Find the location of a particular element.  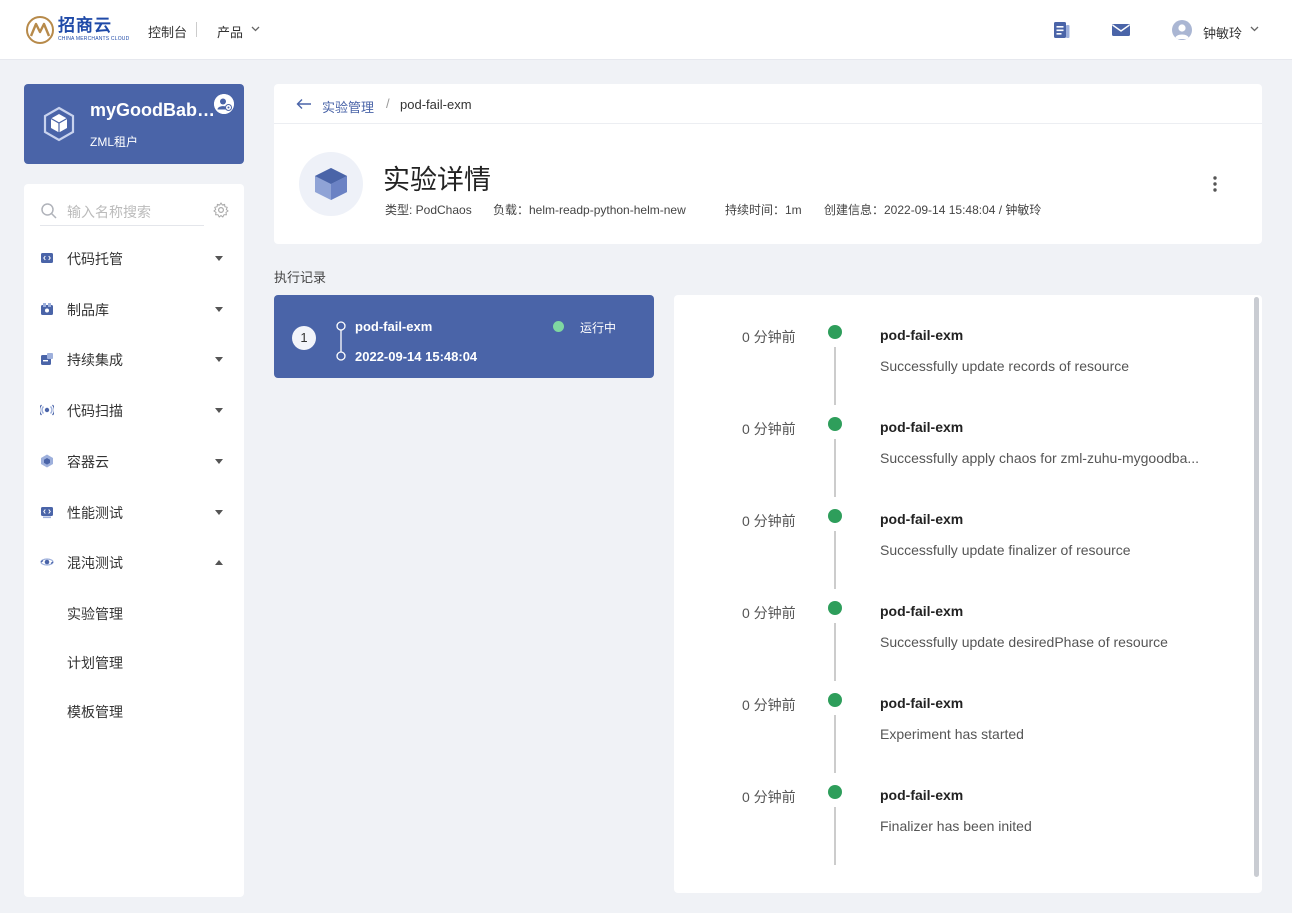

menu-label: 持续集成 is located at coordinates (95, 360).